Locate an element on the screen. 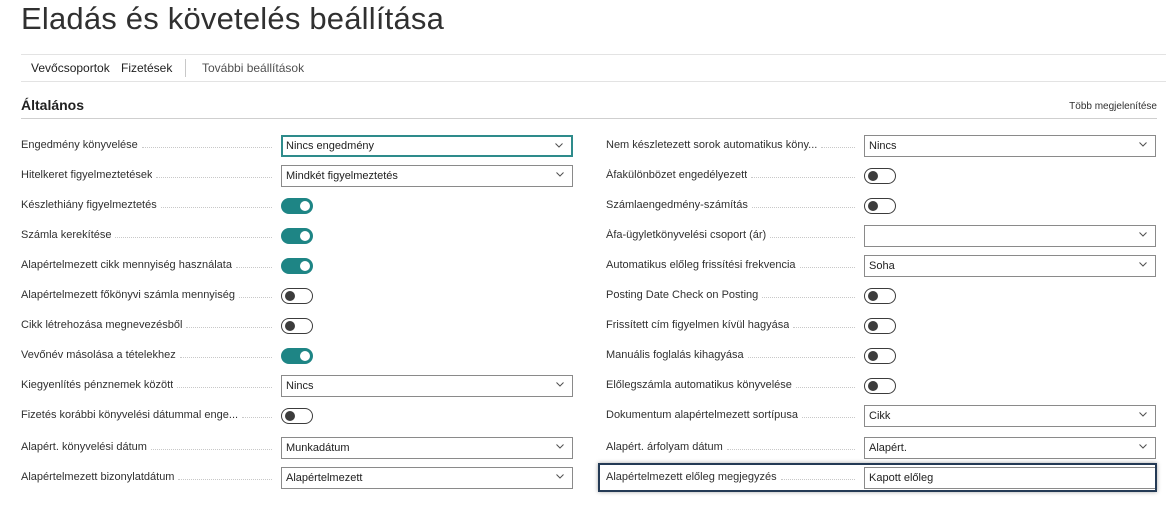  field-label-right-2: Számlaengedmény-számítás is located at coordinates (677, 205).